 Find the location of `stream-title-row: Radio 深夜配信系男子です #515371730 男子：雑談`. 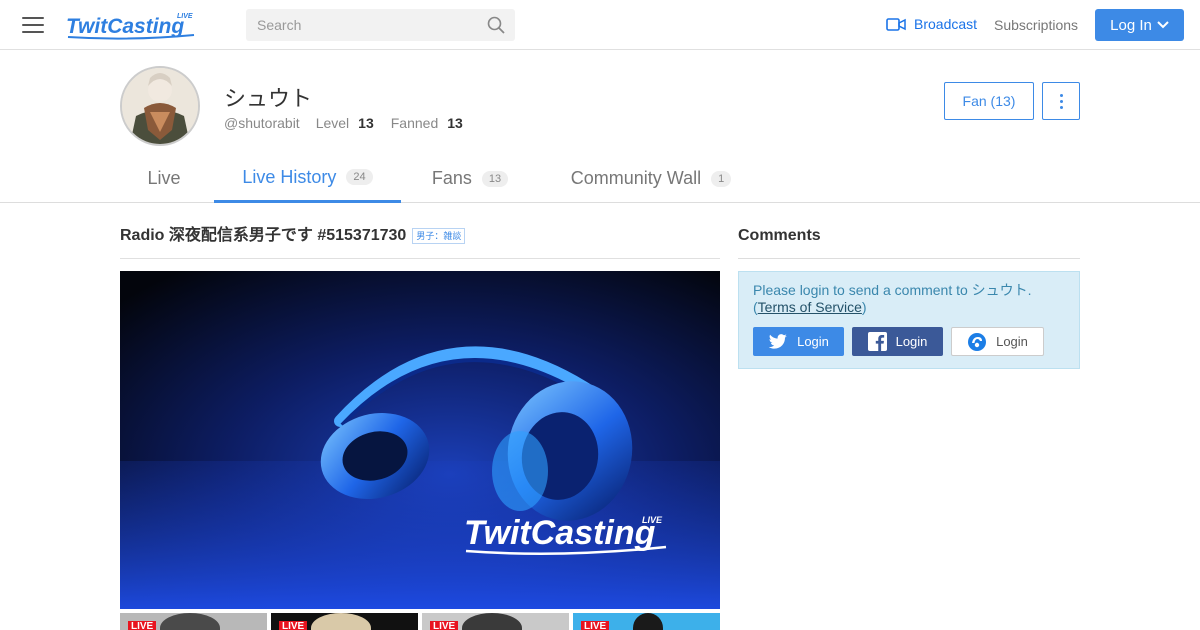

stream-title-row: Radio 深夜配信系男子です #515371730 男子：雑談 is located at coordinates (420, 243).